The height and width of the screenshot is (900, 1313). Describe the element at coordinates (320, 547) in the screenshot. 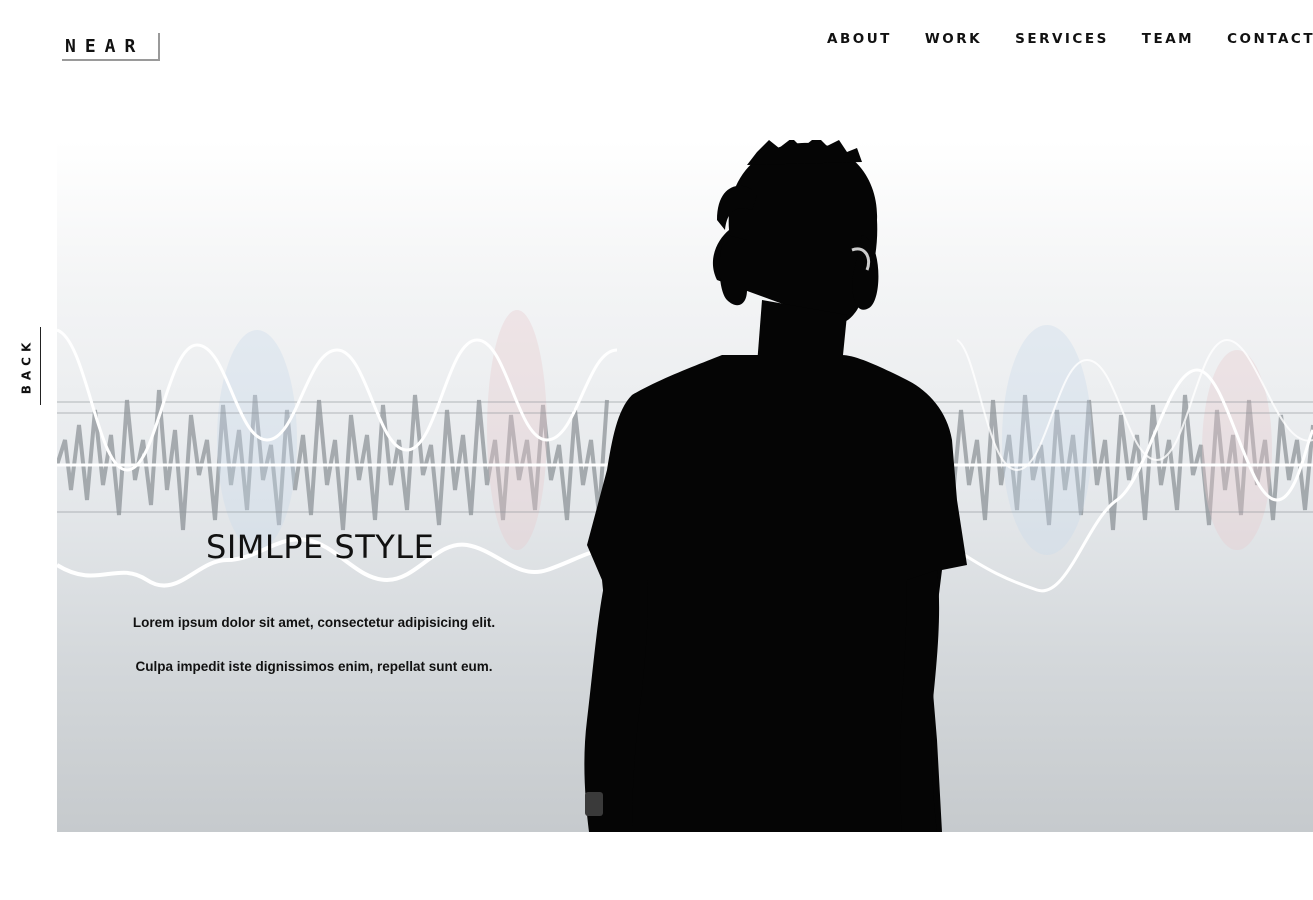

I see `hero-title: SIMLPE STYLE` at that location.